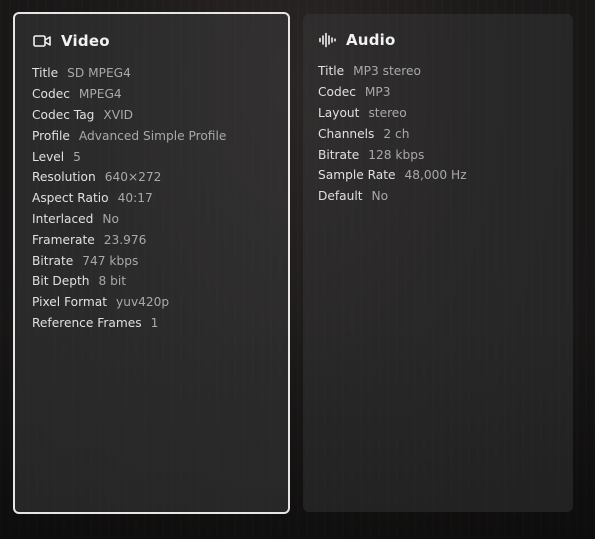 Image resolution: width=595 pixels, height=539 pixels. I want to click on detail-value: MP3, so click(377, 92).